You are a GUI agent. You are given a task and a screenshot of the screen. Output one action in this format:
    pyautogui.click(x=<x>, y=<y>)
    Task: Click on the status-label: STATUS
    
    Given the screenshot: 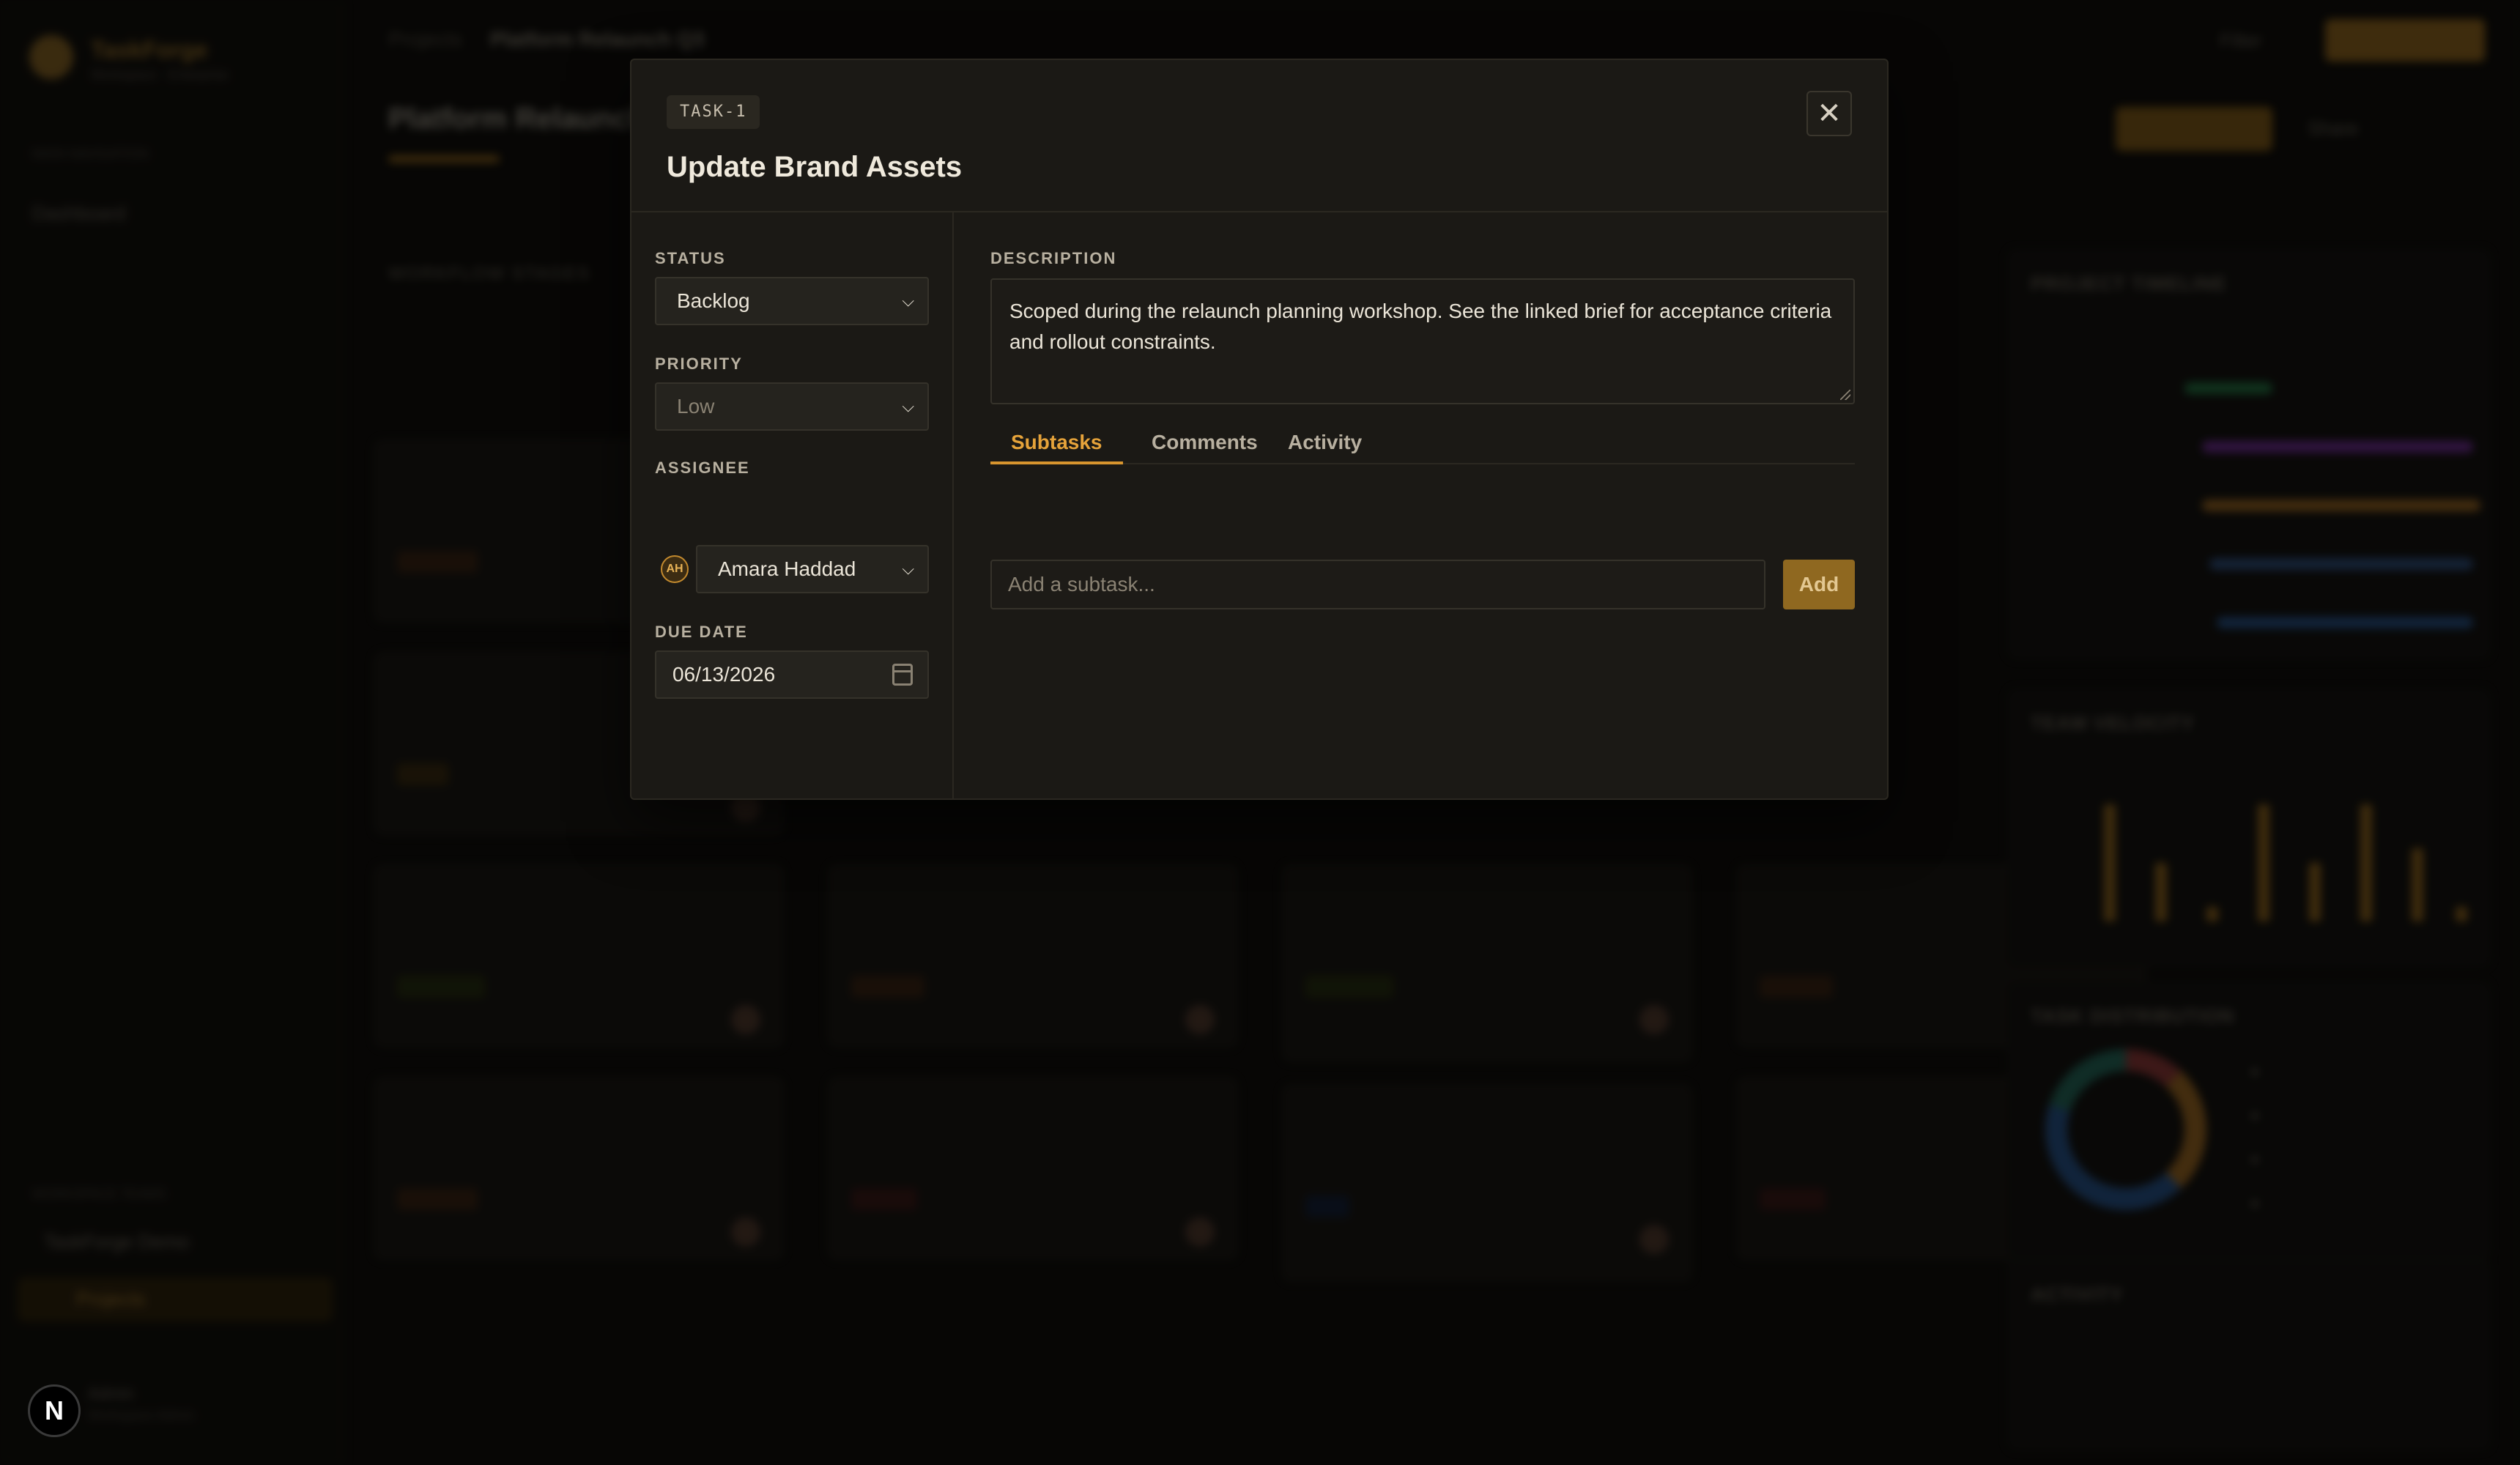 What is the action you would take?
    pyautogui.click(x=690, y=258)
    